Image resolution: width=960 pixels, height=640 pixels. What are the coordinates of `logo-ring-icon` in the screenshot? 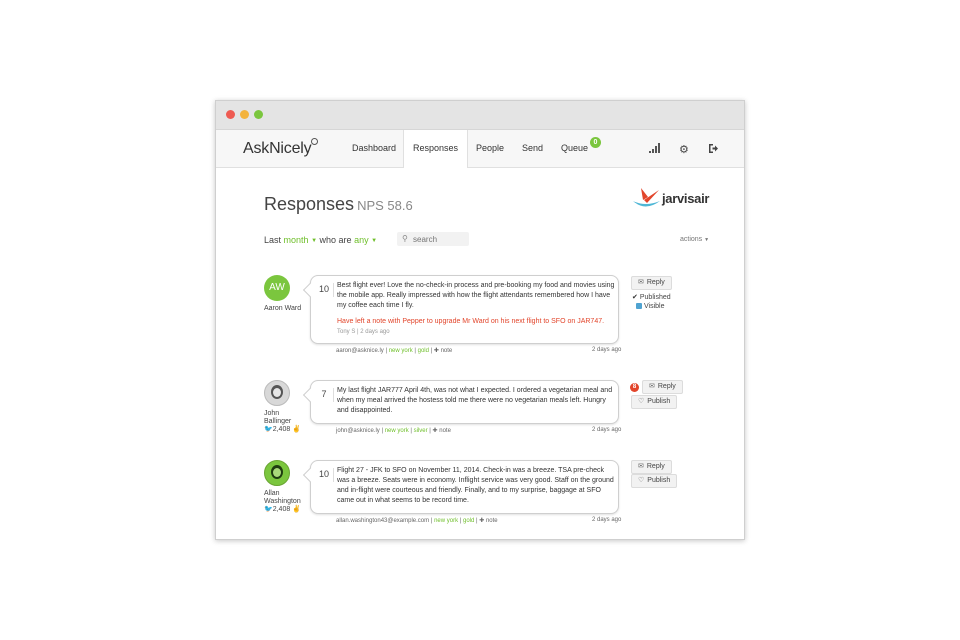 It's located at (315, 141).